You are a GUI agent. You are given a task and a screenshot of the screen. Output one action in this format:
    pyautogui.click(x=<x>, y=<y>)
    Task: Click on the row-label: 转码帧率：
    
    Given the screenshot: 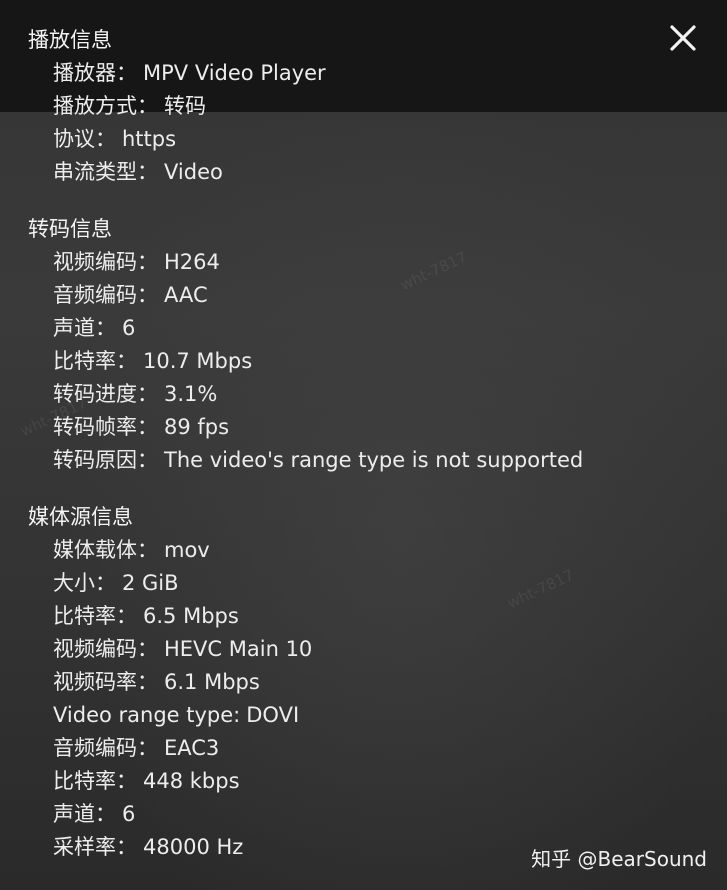 What is the action you would take?
    pyautogui.click(x=105, y=427)
    